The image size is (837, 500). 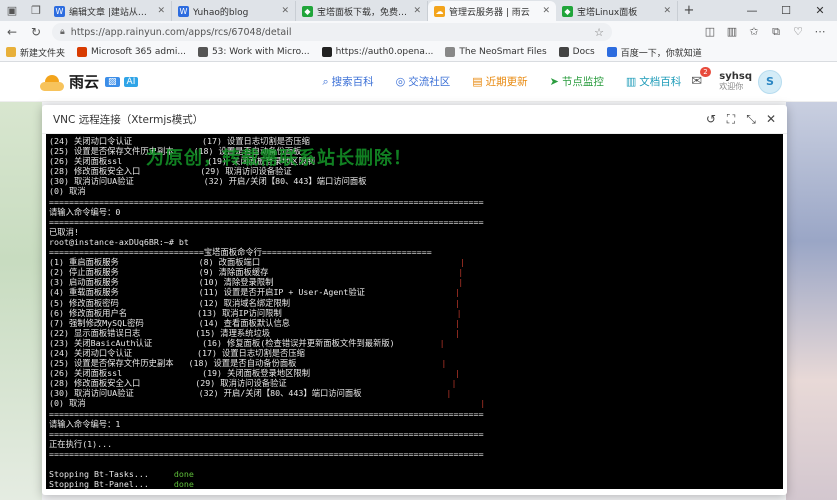 I want to click on reload-icon: ↻, so click(x=36, y=32).